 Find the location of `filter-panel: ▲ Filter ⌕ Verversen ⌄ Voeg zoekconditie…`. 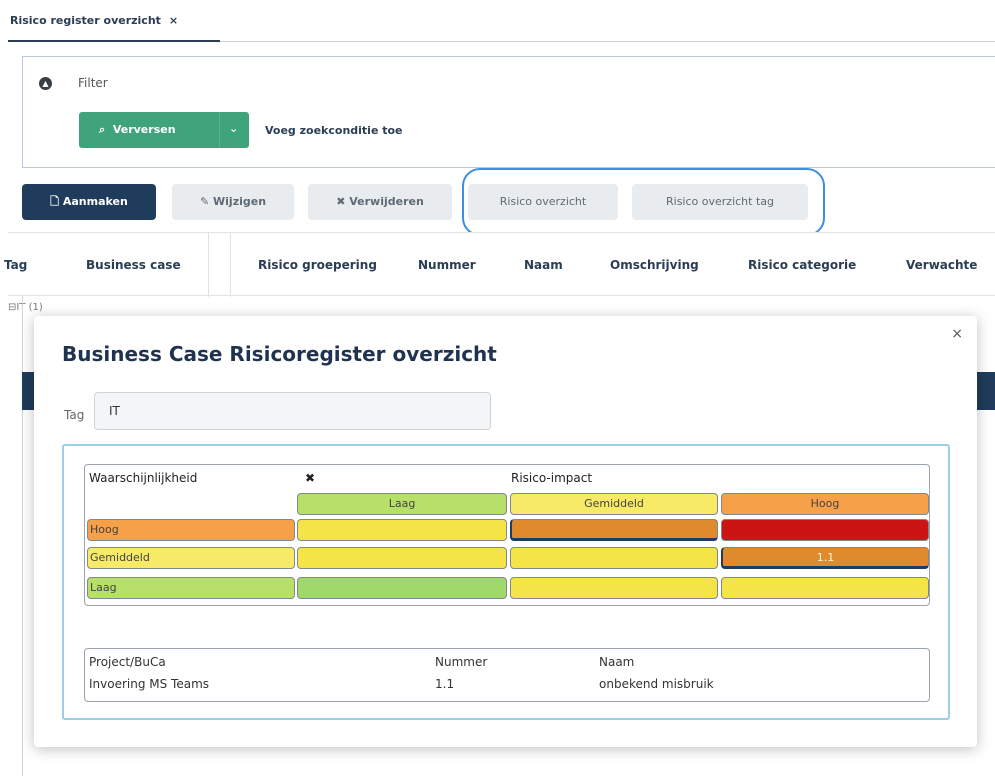

filter-panel: ▲ Filter ⌕ Verversen ⌄ Voeg zoekconditie… is located at coordinates (508, 112).